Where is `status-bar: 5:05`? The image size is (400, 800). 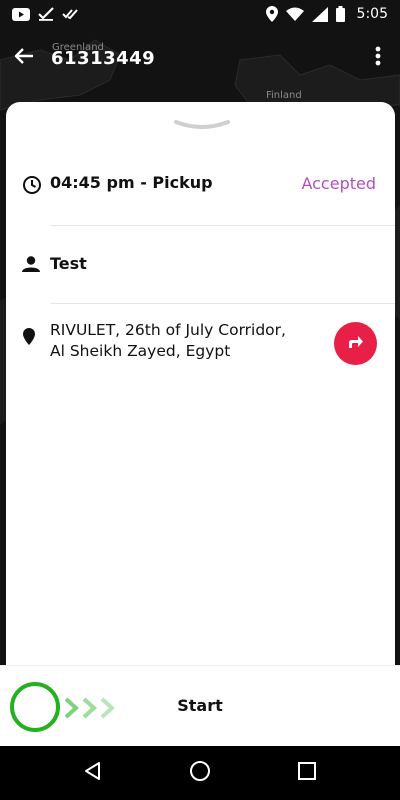
status-bar: 5:05 is located at coordinates (200, 14).